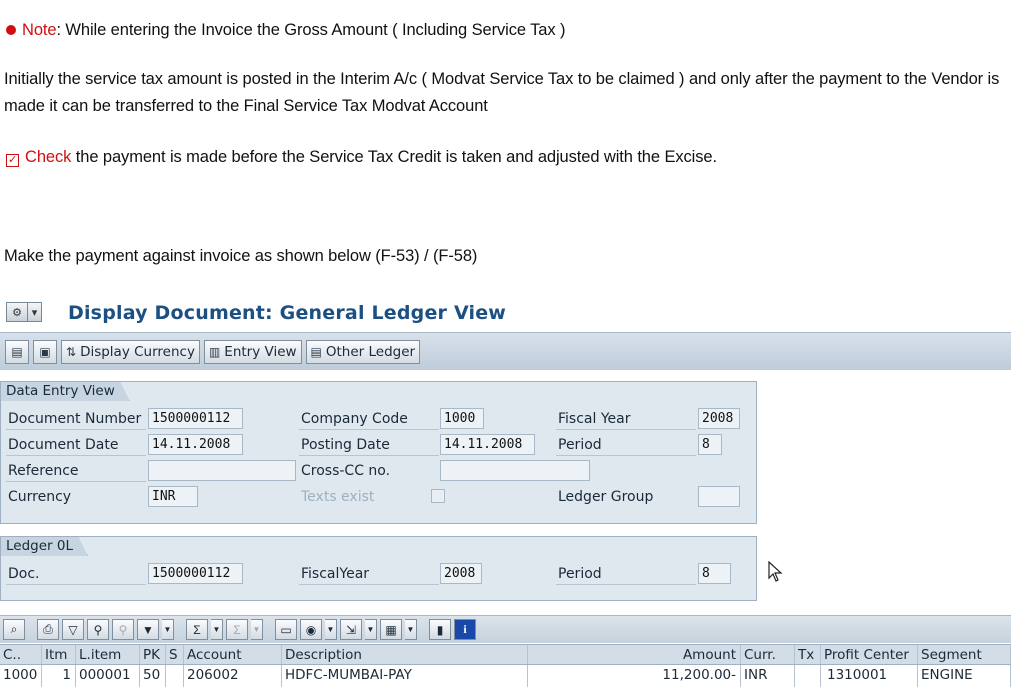 The image size is (1011, 687). Describe the element at coordinates (405, 676) in the screenshot. I see `cell-description: HDFC-MUMBAI-PAY` at that location.